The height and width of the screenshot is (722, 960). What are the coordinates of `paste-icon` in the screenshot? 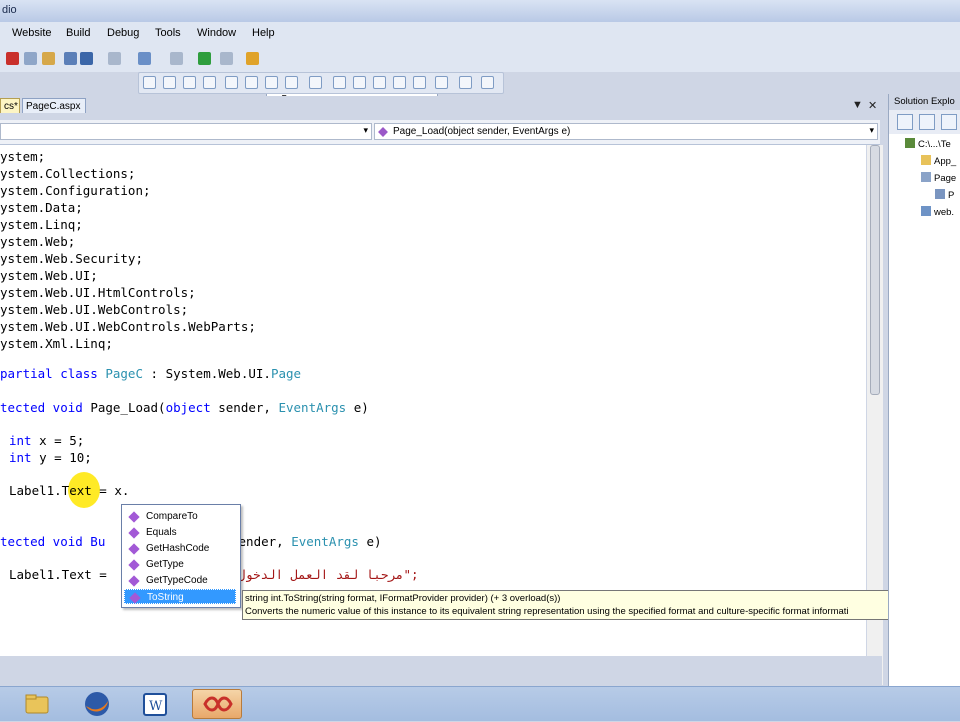 It's located at (48, 58).